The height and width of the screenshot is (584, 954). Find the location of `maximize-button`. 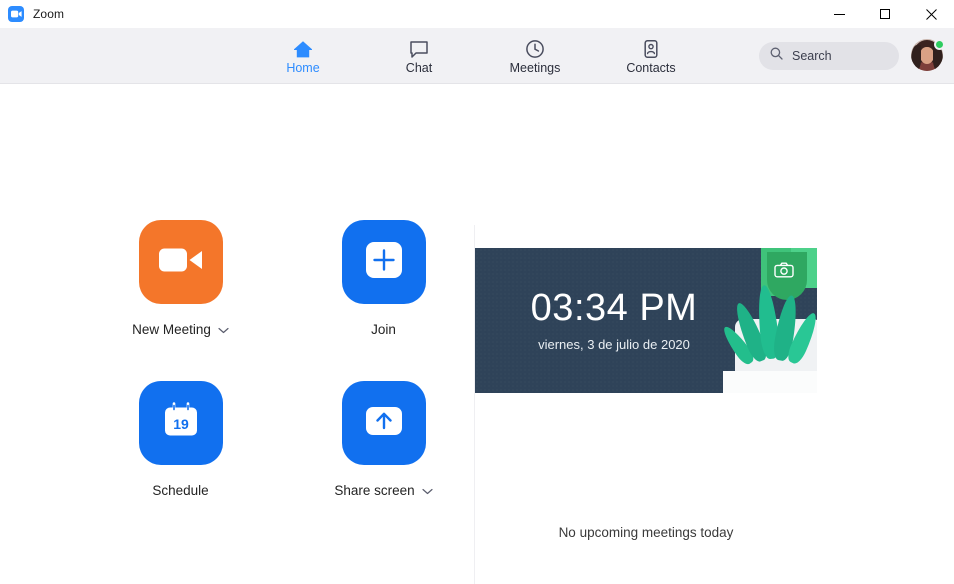

maximize-button is located at coordinates (885, 14).